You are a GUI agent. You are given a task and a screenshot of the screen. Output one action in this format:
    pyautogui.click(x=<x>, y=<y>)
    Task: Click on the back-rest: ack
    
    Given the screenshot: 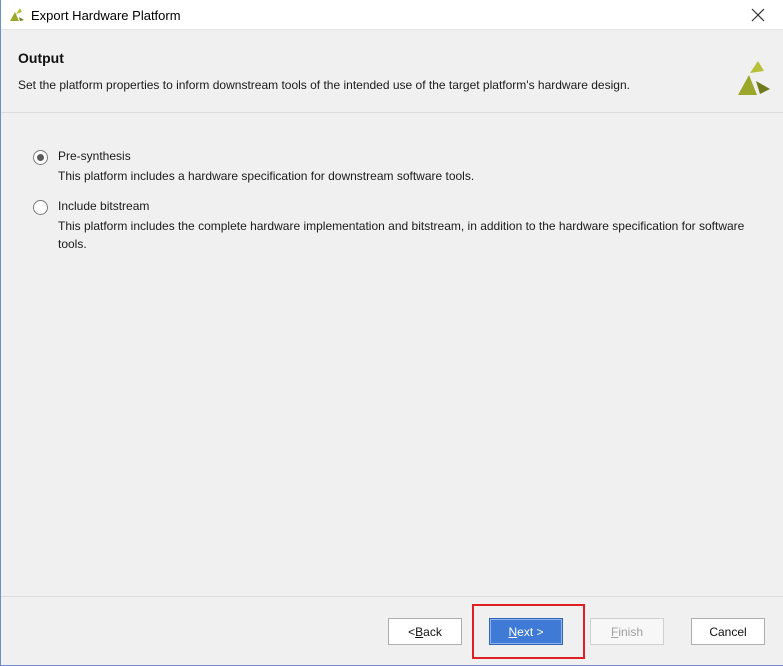 What is the action you would take?
    pyautogui.click(x=432, y=631)
    